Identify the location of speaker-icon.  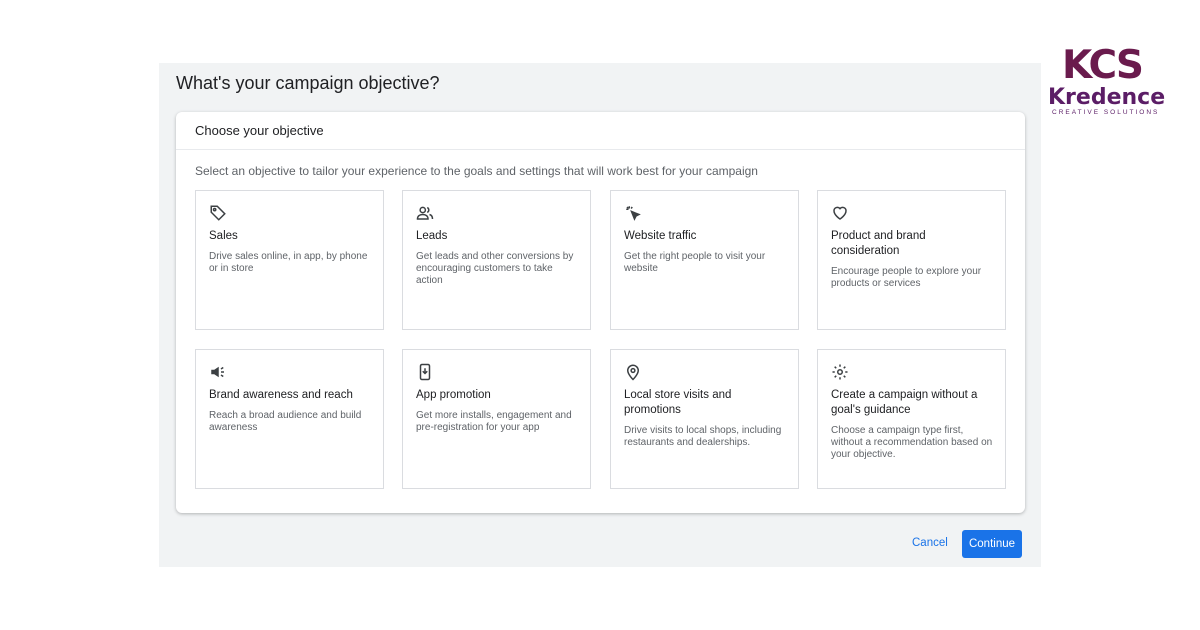
(218, 372).